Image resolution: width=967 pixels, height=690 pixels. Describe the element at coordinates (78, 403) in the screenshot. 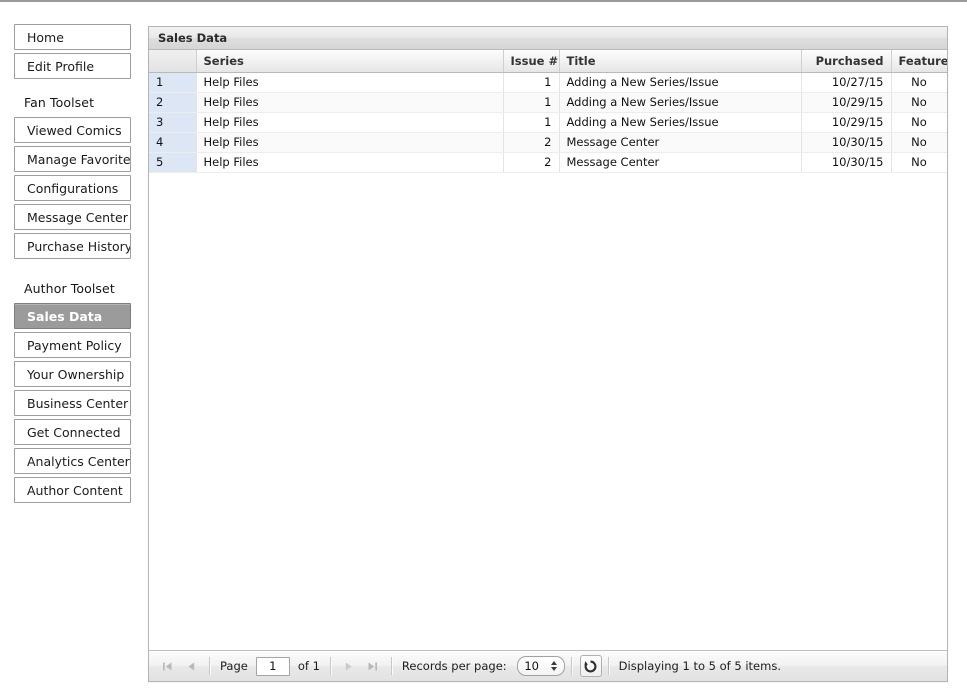

I see `sidebar-item-label: Business Center` at that location.